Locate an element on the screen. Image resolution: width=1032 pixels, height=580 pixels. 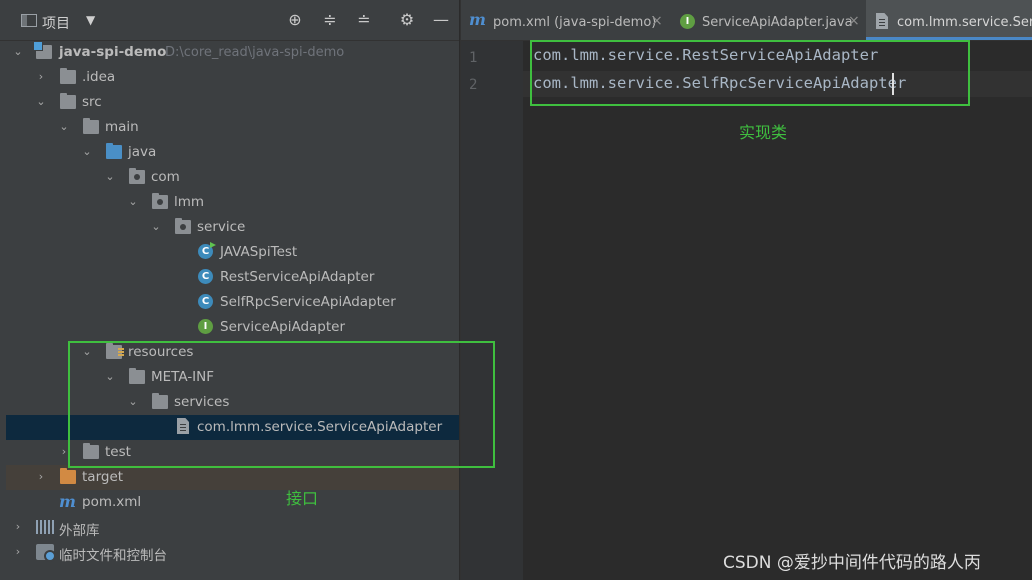
library-icon is located at coordinates (45, 527).